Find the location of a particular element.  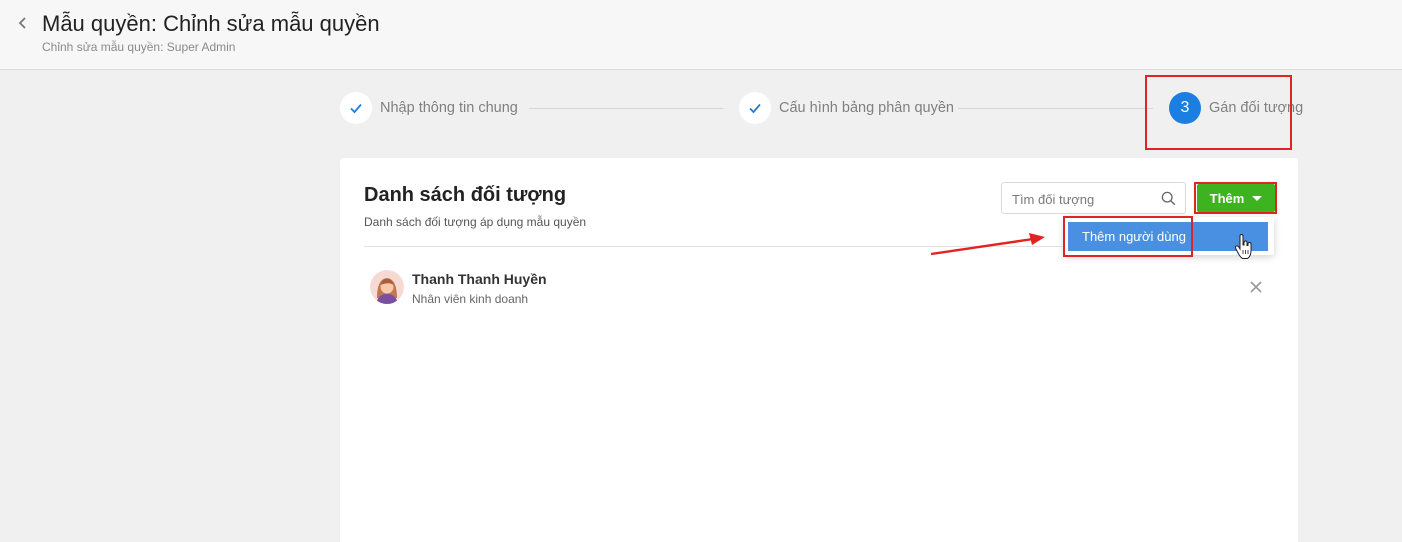

close-icon is located at coordinates (1256, 287).